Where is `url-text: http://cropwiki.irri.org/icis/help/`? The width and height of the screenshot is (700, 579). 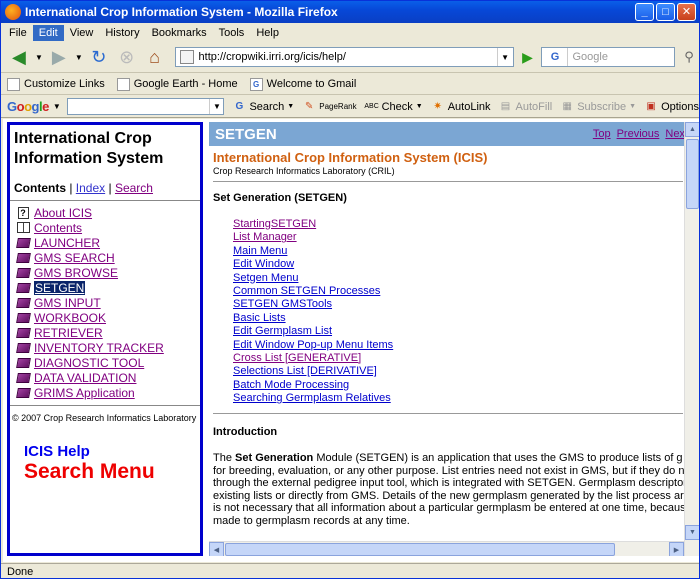 url-text: http://cropwiki.irri.org/icis/help/ is located at coordinates (348, 57).